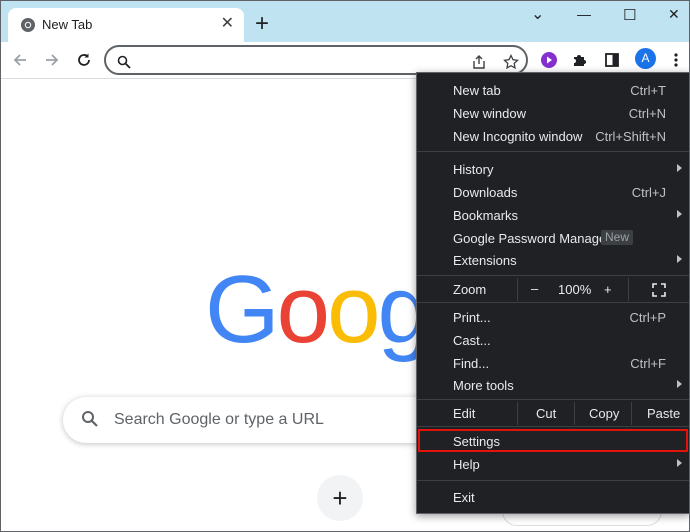  What do you see at coordinates (549, 60) in the screenshot?
I see `play-extension-icon` at bounding box center [549, 60].